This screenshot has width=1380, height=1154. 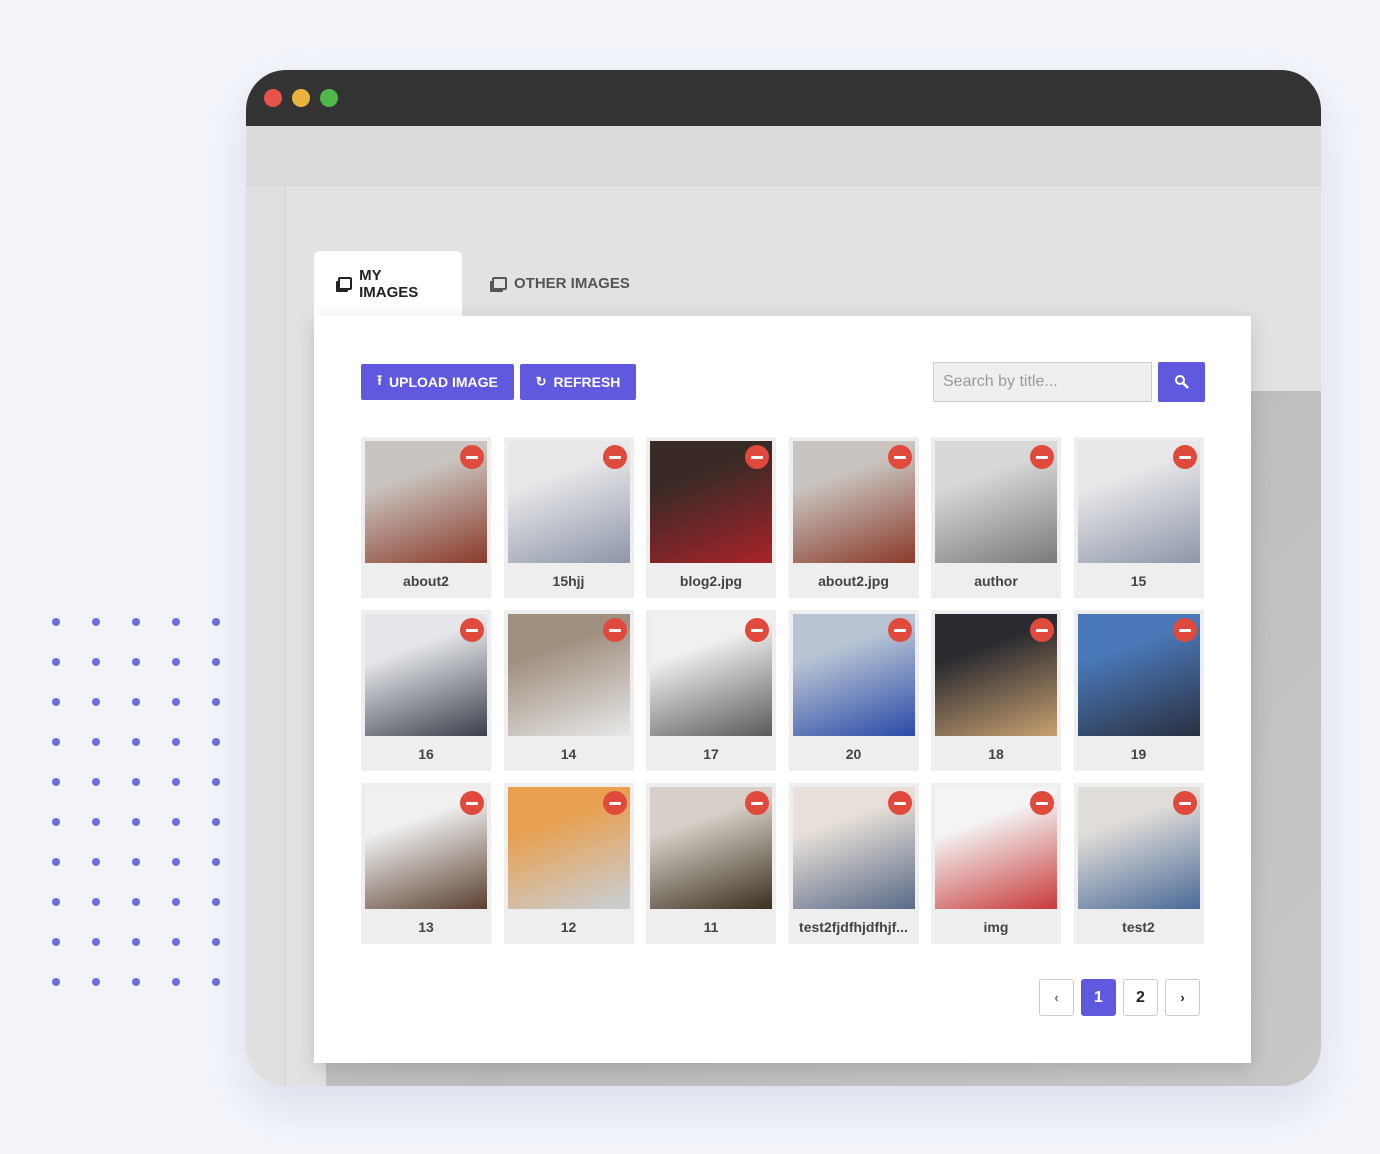 I want to click on upload-icon: ⭱, so click(x=379, y=380).